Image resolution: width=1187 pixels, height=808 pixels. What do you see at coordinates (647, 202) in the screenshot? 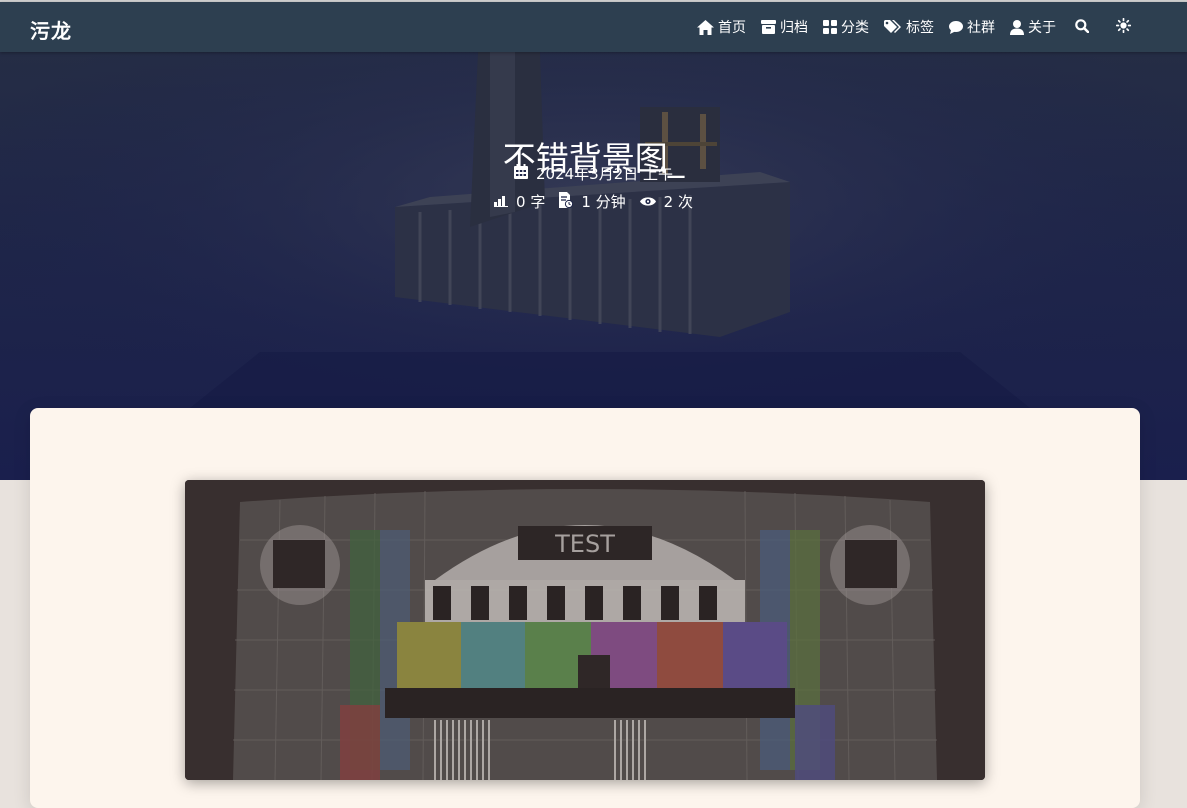
I see `eye-icon` at bounding box center [647, 202].